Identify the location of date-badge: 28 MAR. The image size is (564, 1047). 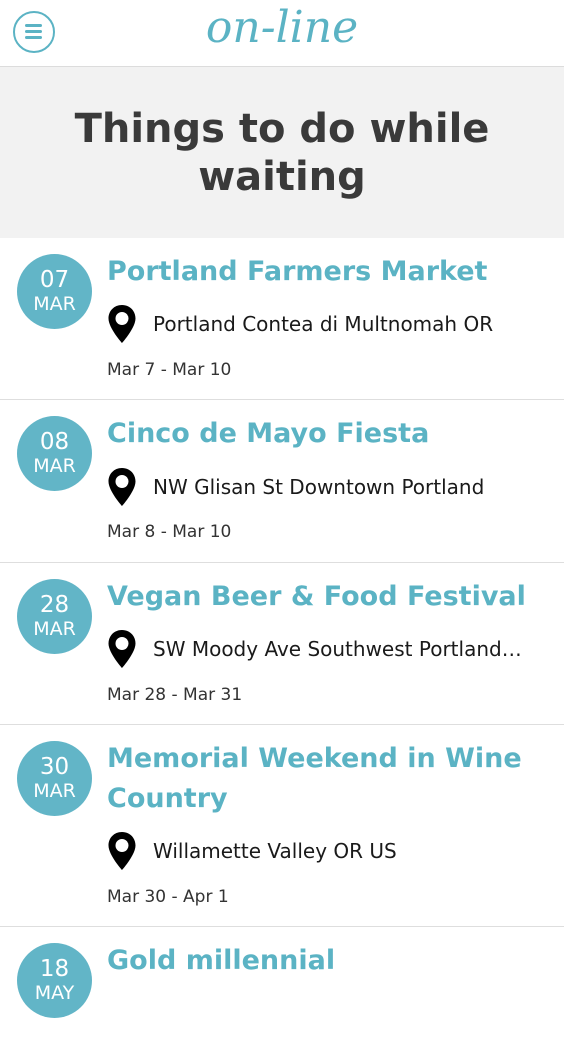
(54, 616).